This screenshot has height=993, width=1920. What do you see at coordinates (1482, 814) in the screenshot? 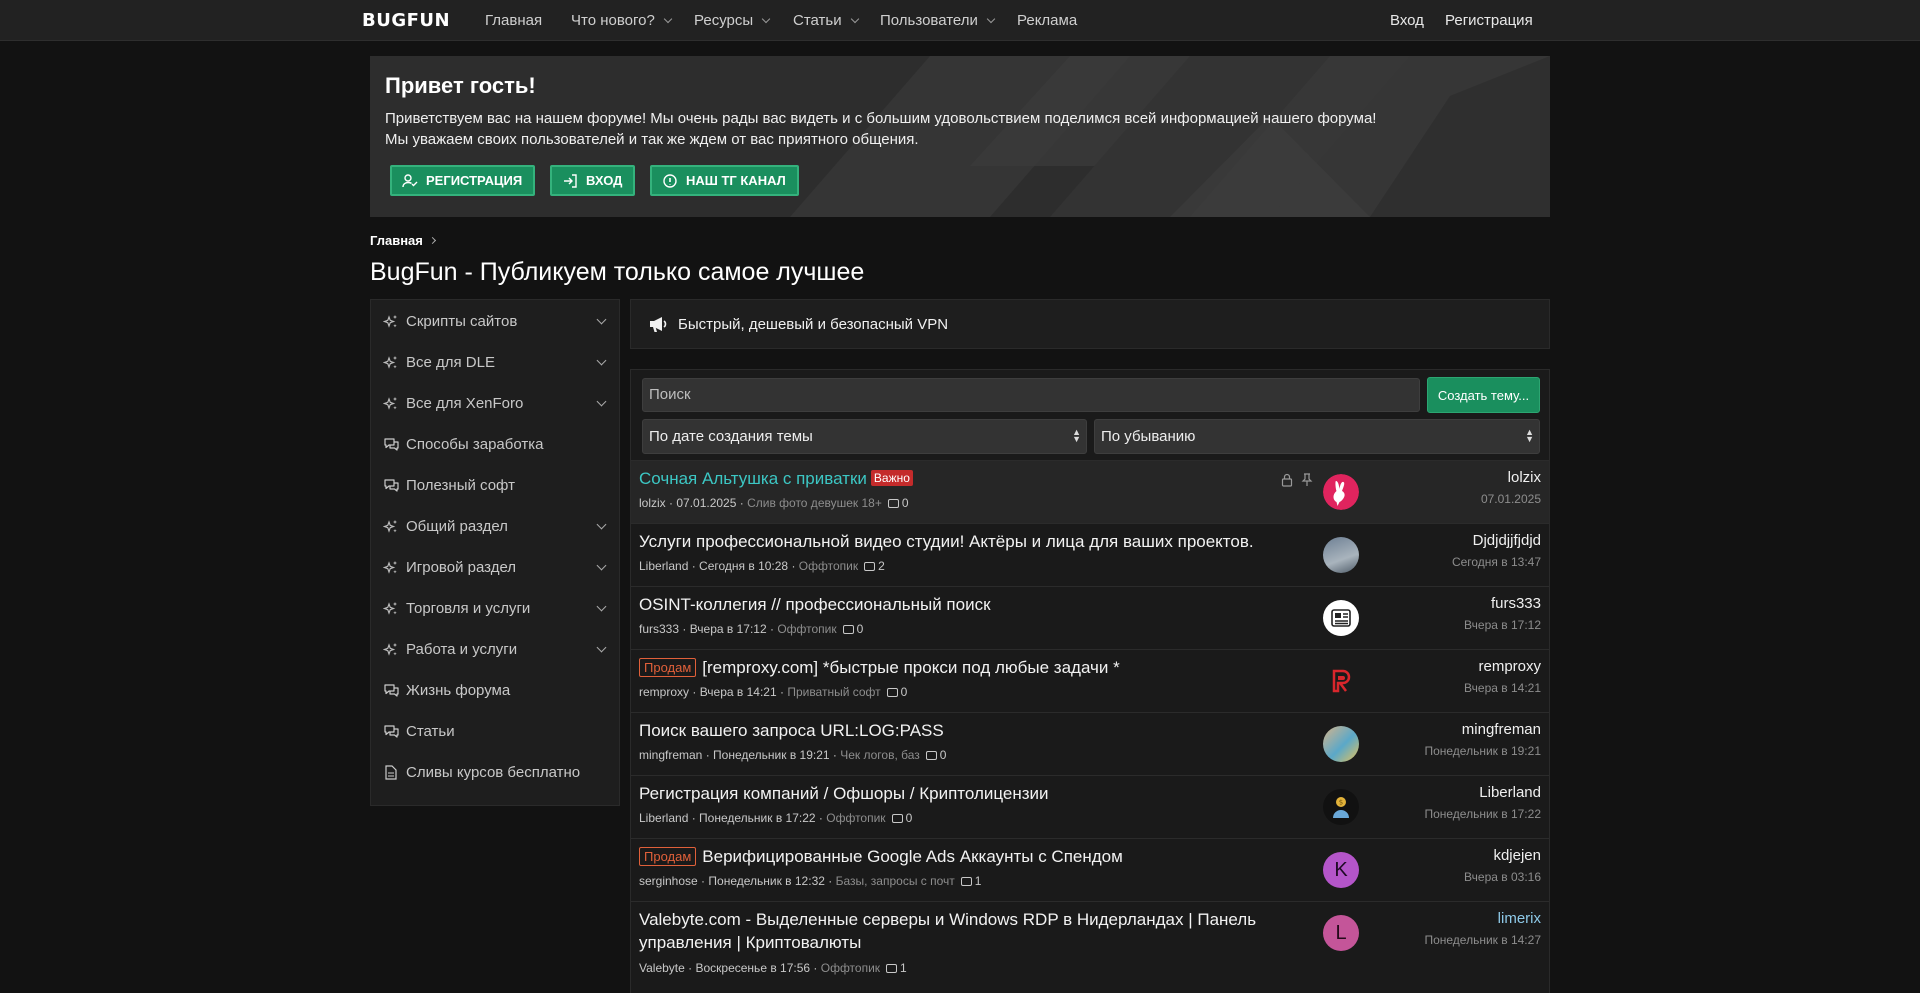
I see `last-post-date: Понедельник в 17:22` at bounding box center [1482, 814].